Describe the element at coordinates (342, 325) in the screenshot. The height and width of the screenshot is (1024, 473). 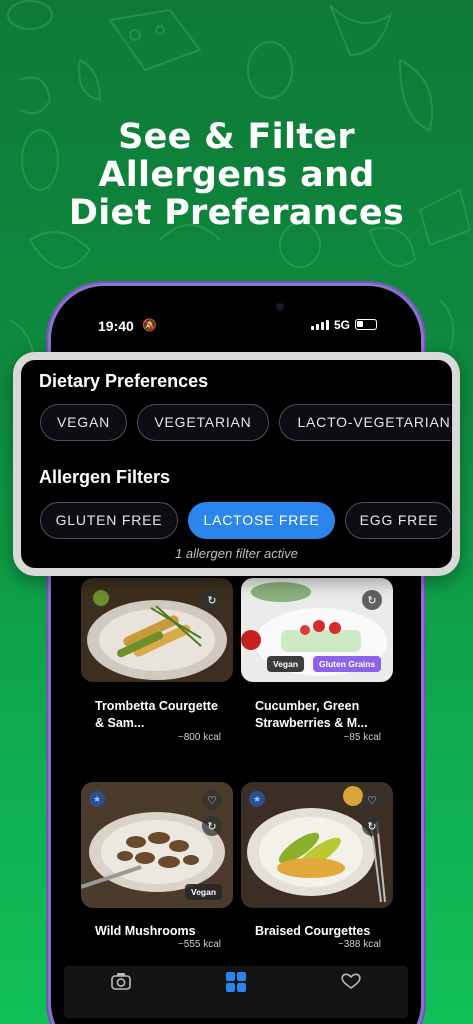
I see `network-label: 5G` at that location.